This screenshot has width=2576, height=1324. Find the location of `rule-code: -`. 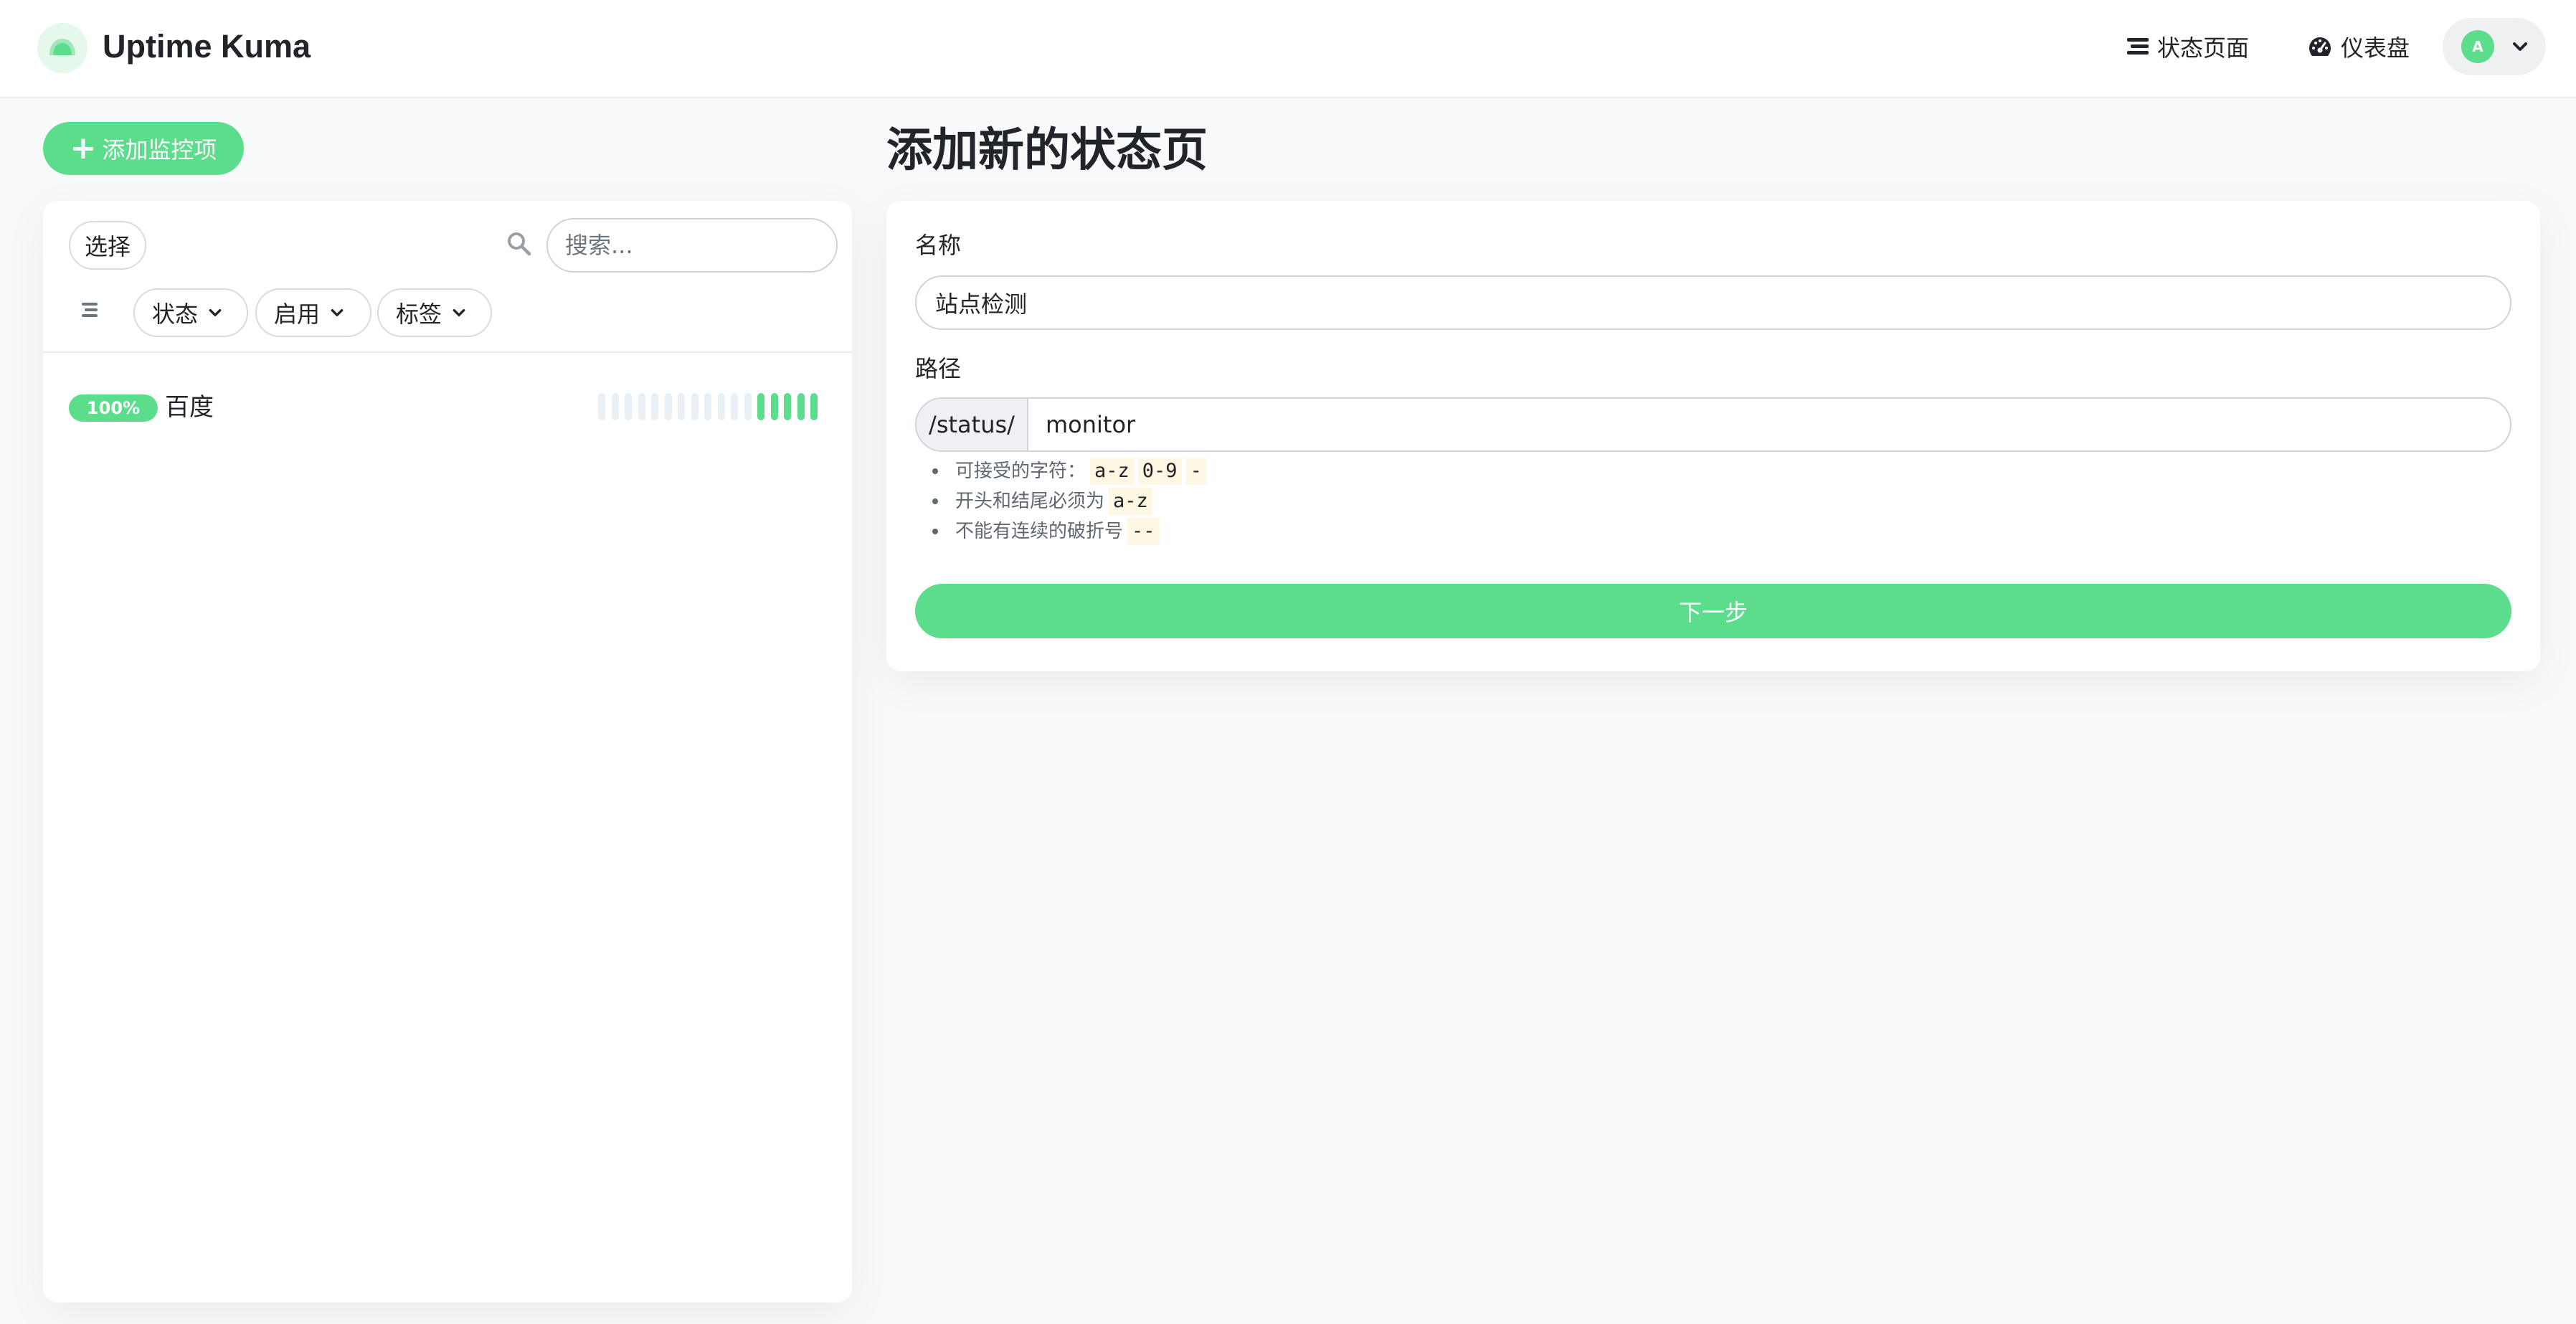

rule-code: - is located at coordinates (1195, 472).